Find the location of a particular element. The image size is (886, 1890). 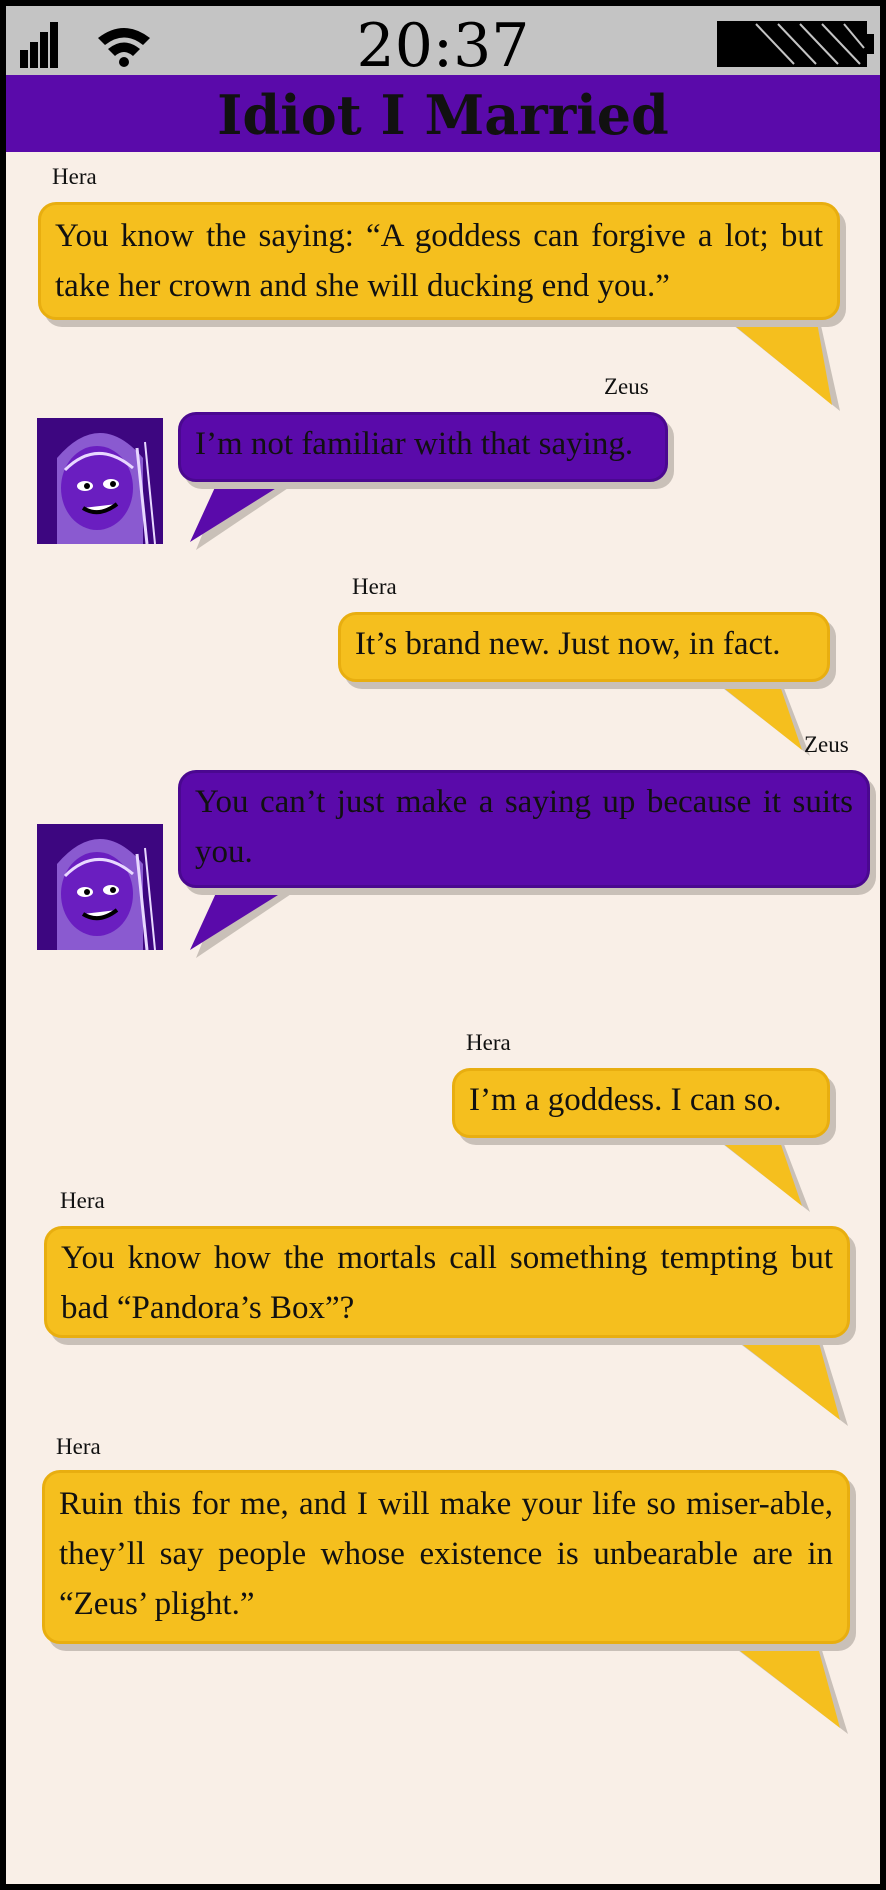

battery-icon is located at coordinates (795, 44).